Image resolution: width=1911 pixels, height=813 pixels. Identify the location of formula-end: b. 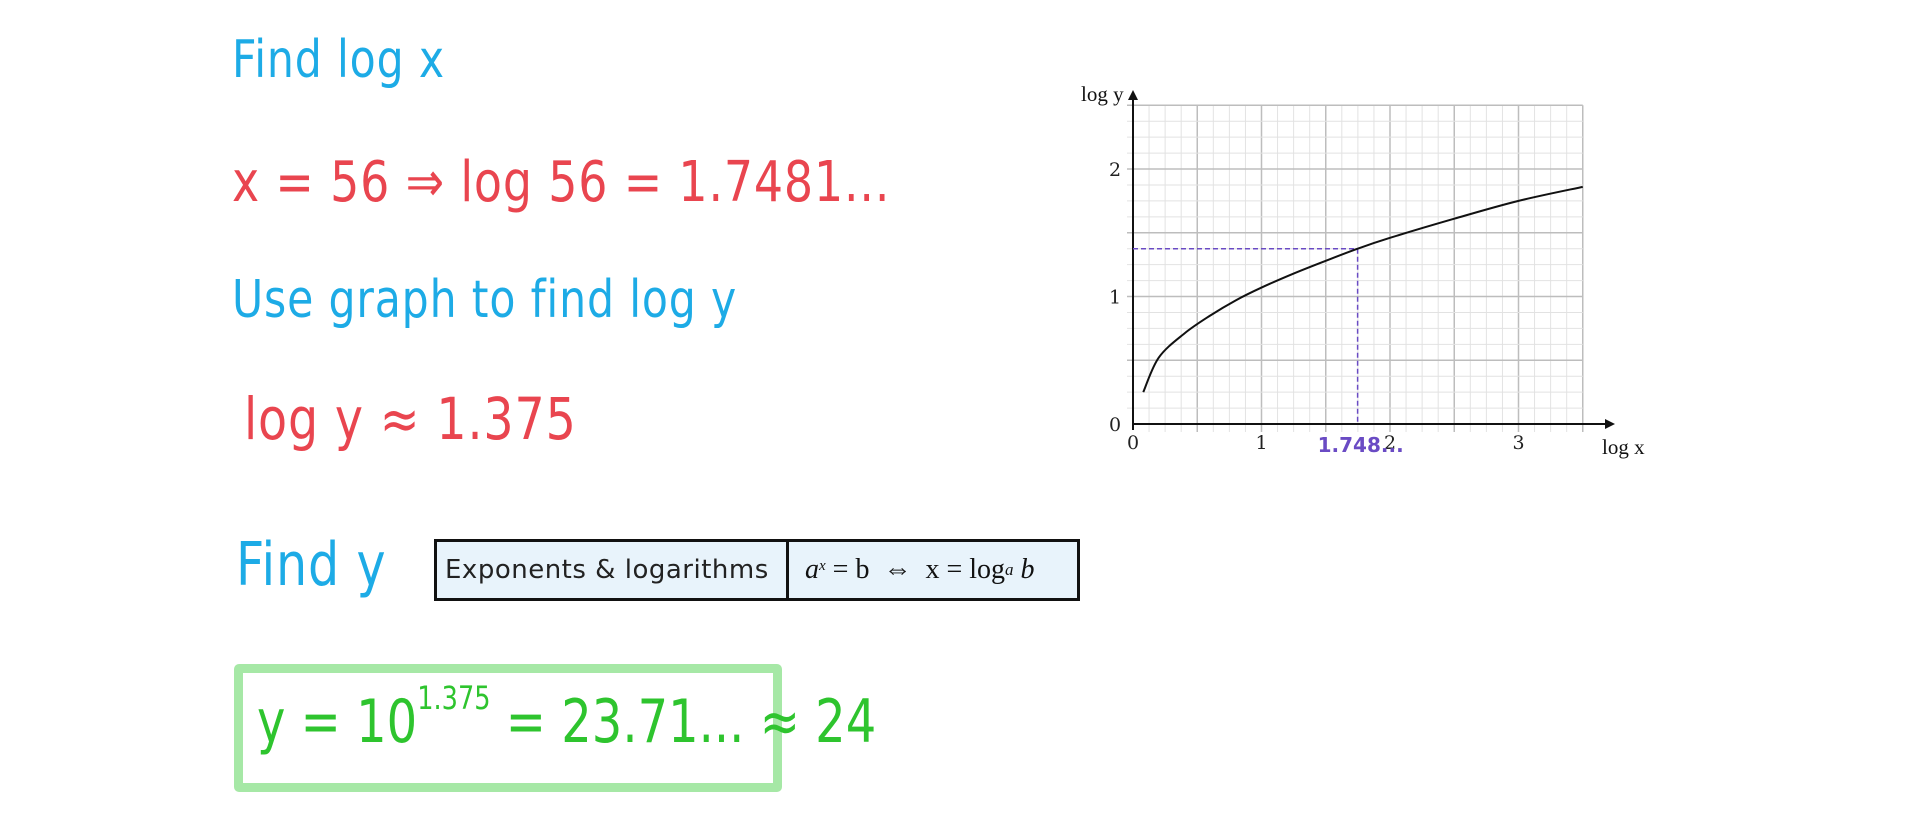
(1024, 569).